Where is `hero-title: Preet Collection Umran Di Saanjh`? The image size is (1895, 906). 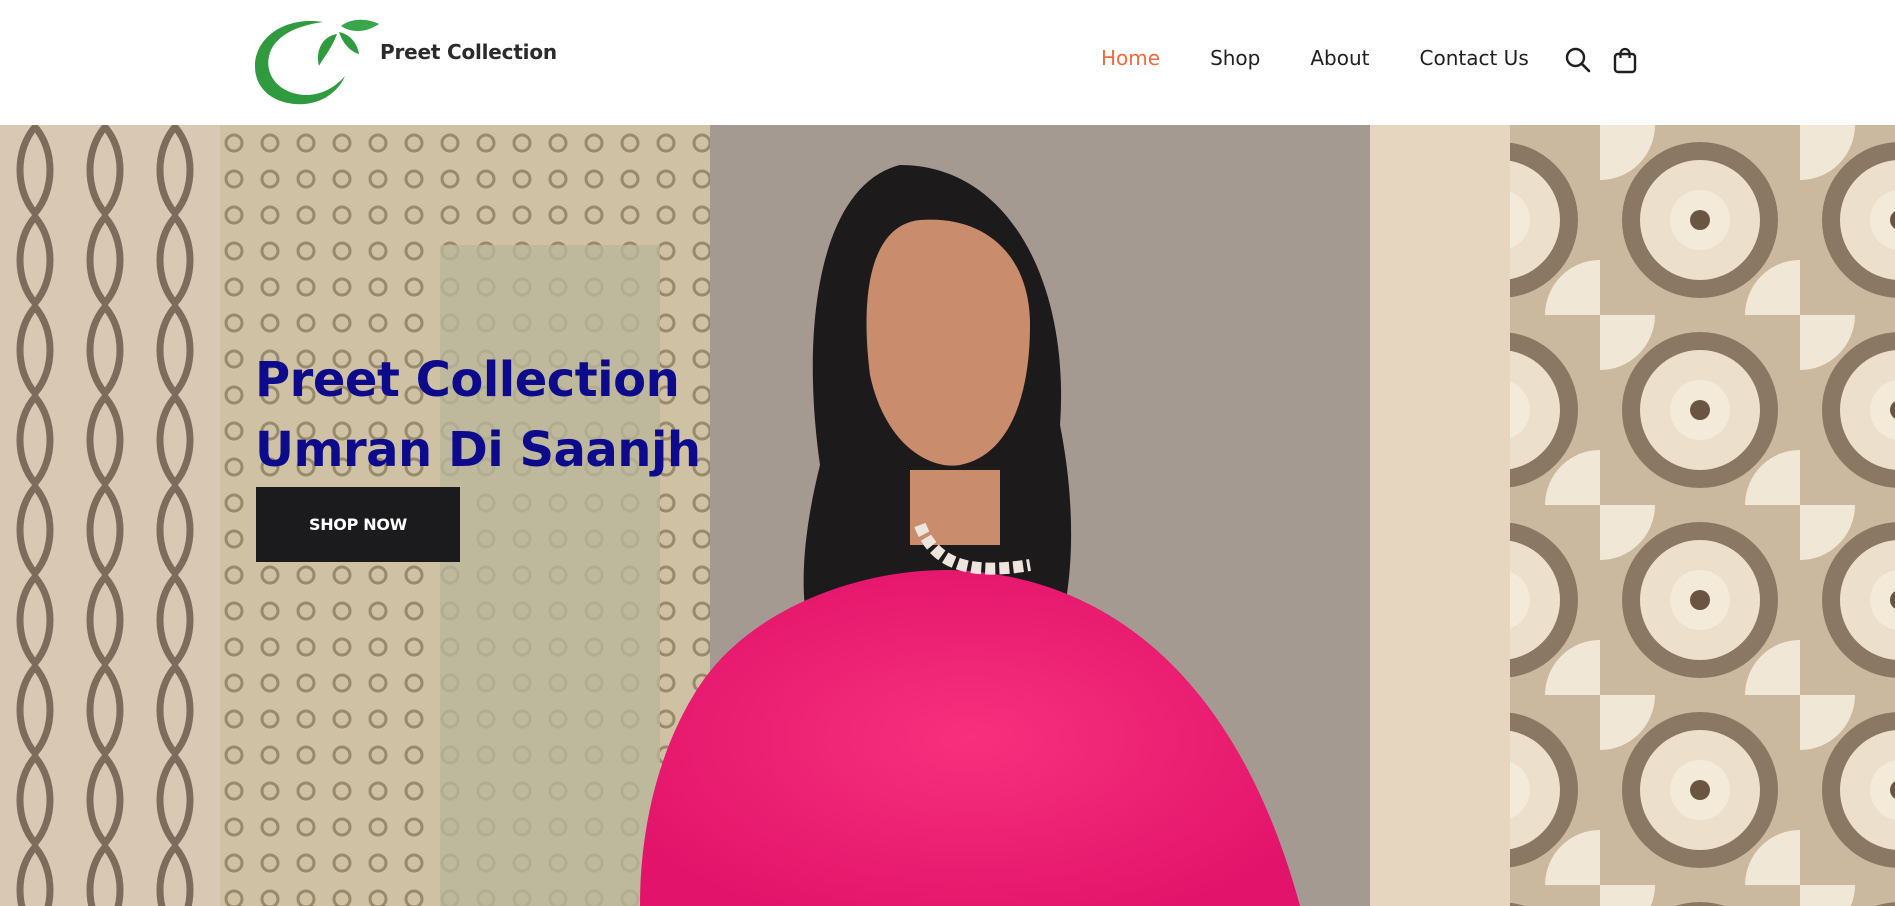
hero-title: Preet Collection Umran Di Saanjh is located at coordinates (478, 415).